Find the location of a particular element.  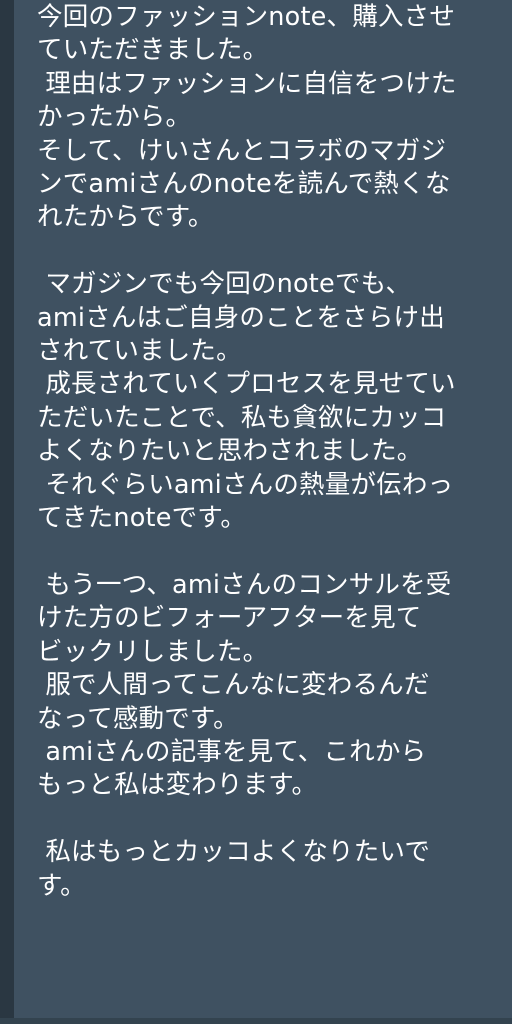

message-line: マガジンでも今回のnoteでも、 is located at coordinates (224, 284).